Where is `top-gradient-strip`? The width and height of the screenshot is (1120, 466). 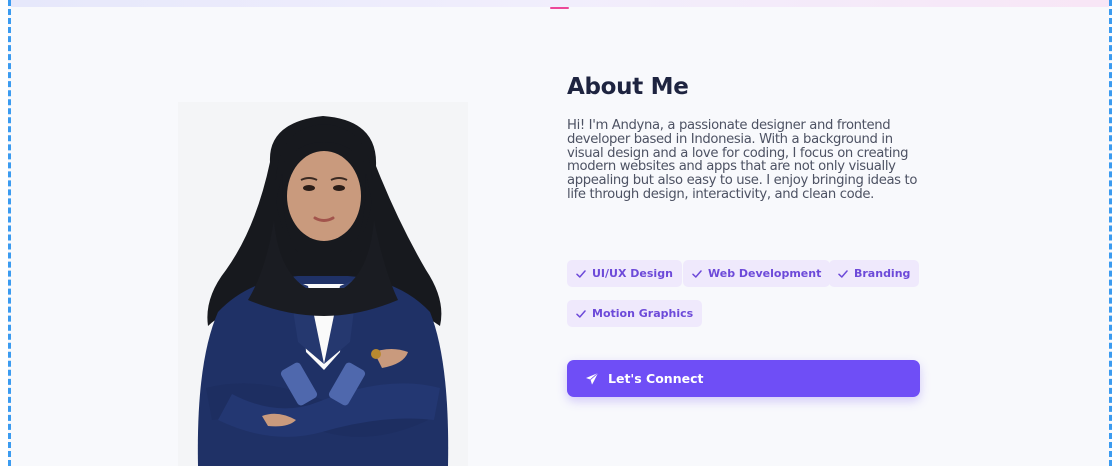
top-gradient-strip is located at coordinates (560, 3).